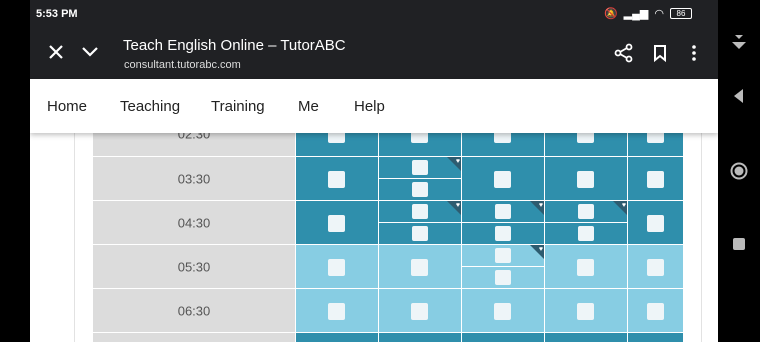  I want to click on close-icon, so click(56, 52).